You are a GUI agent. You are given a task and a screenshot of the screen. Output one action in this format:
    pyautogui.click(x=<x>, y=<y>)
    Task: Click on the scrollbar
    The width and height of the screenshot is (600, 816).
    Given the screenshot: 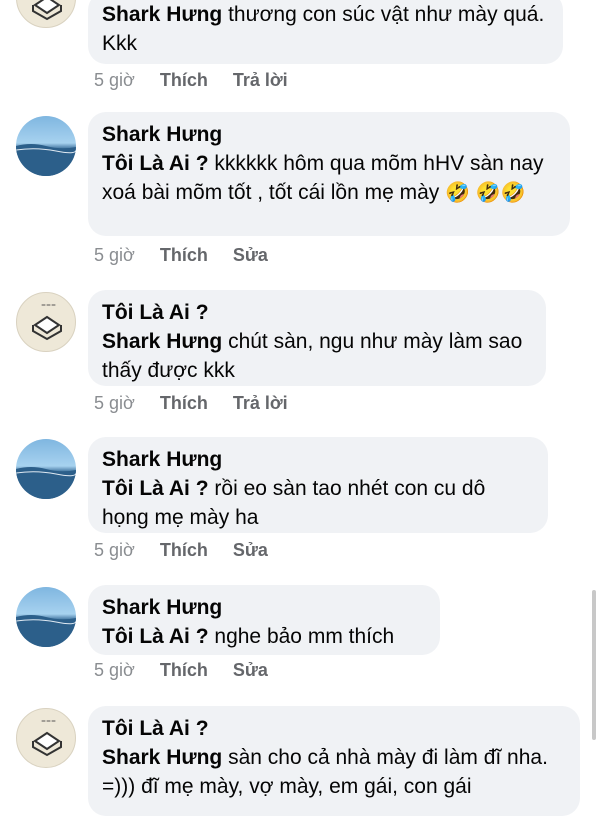 What is the action you would take?
    pyautogui.click(x=594, y=665)
    